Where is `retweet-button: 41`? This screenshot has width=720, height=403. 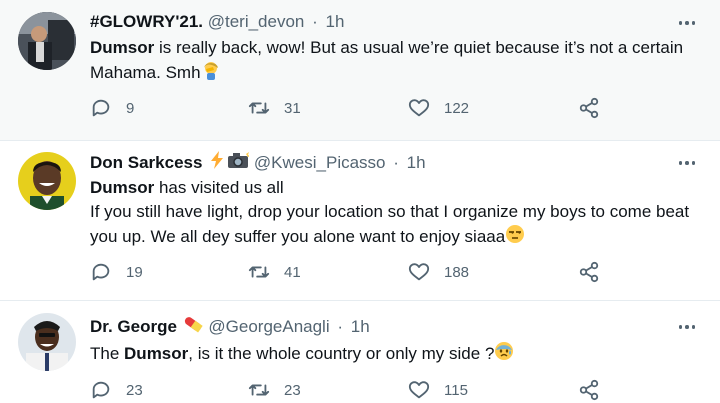 retweet-button: 41 is located at coordinates (274, 272).